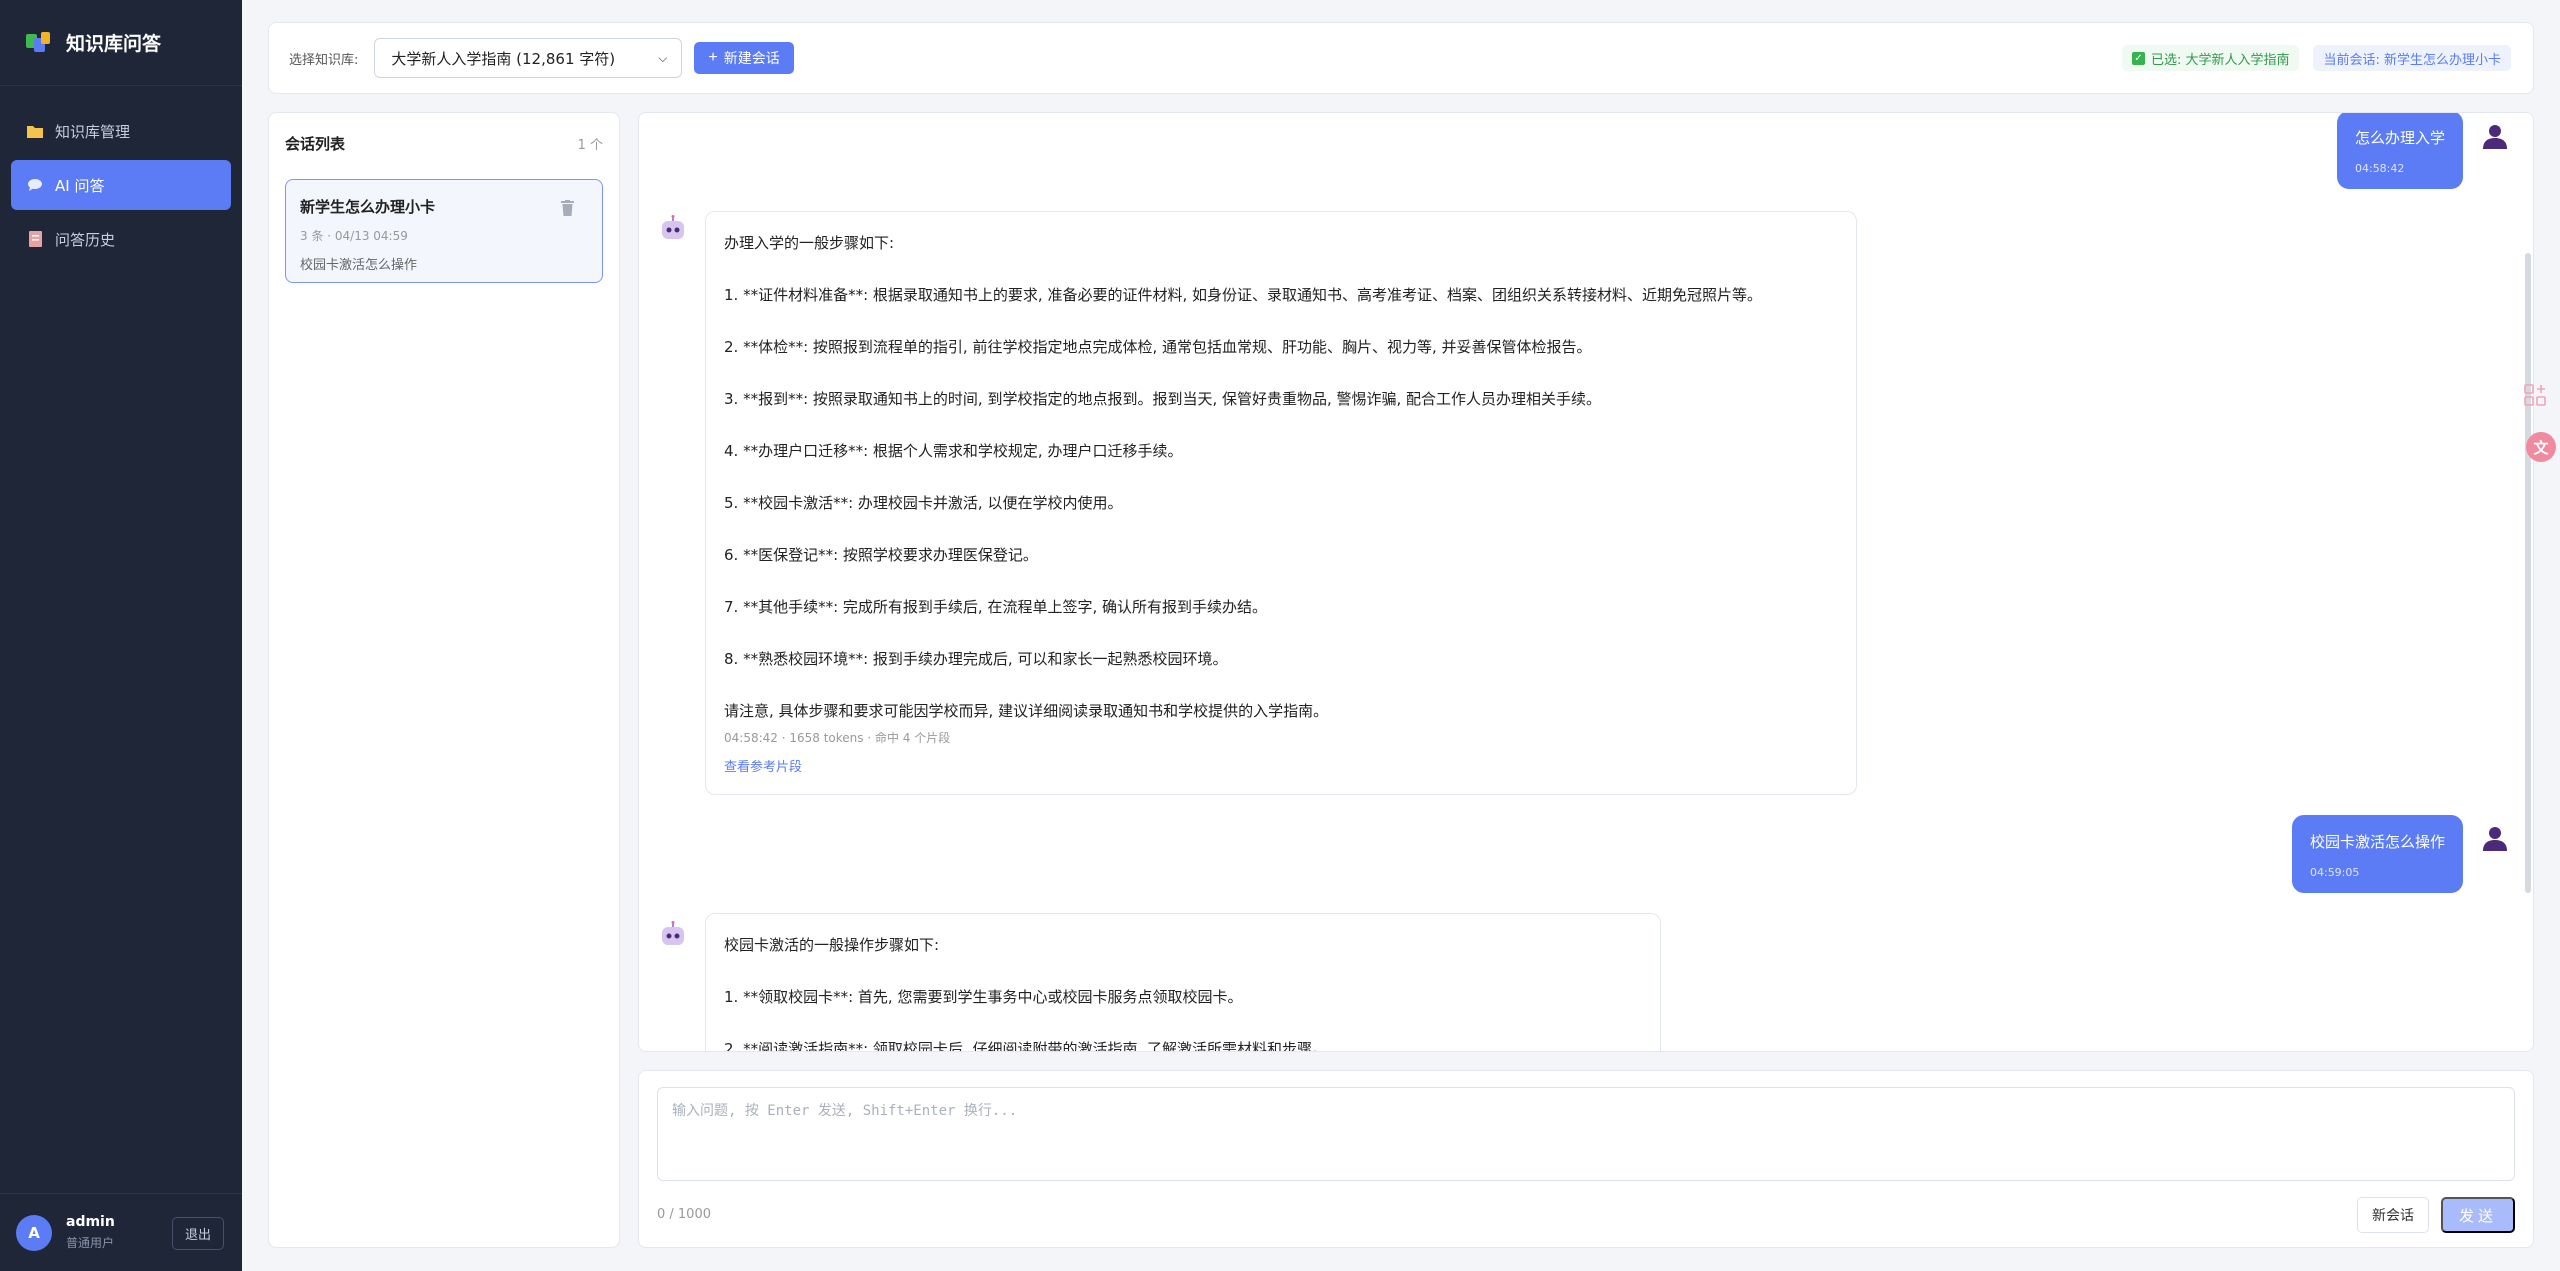 The height and width of the screenshot is (1271, 2560). I want to click on conversation-list-title: 会话列表, so click(315, 143).